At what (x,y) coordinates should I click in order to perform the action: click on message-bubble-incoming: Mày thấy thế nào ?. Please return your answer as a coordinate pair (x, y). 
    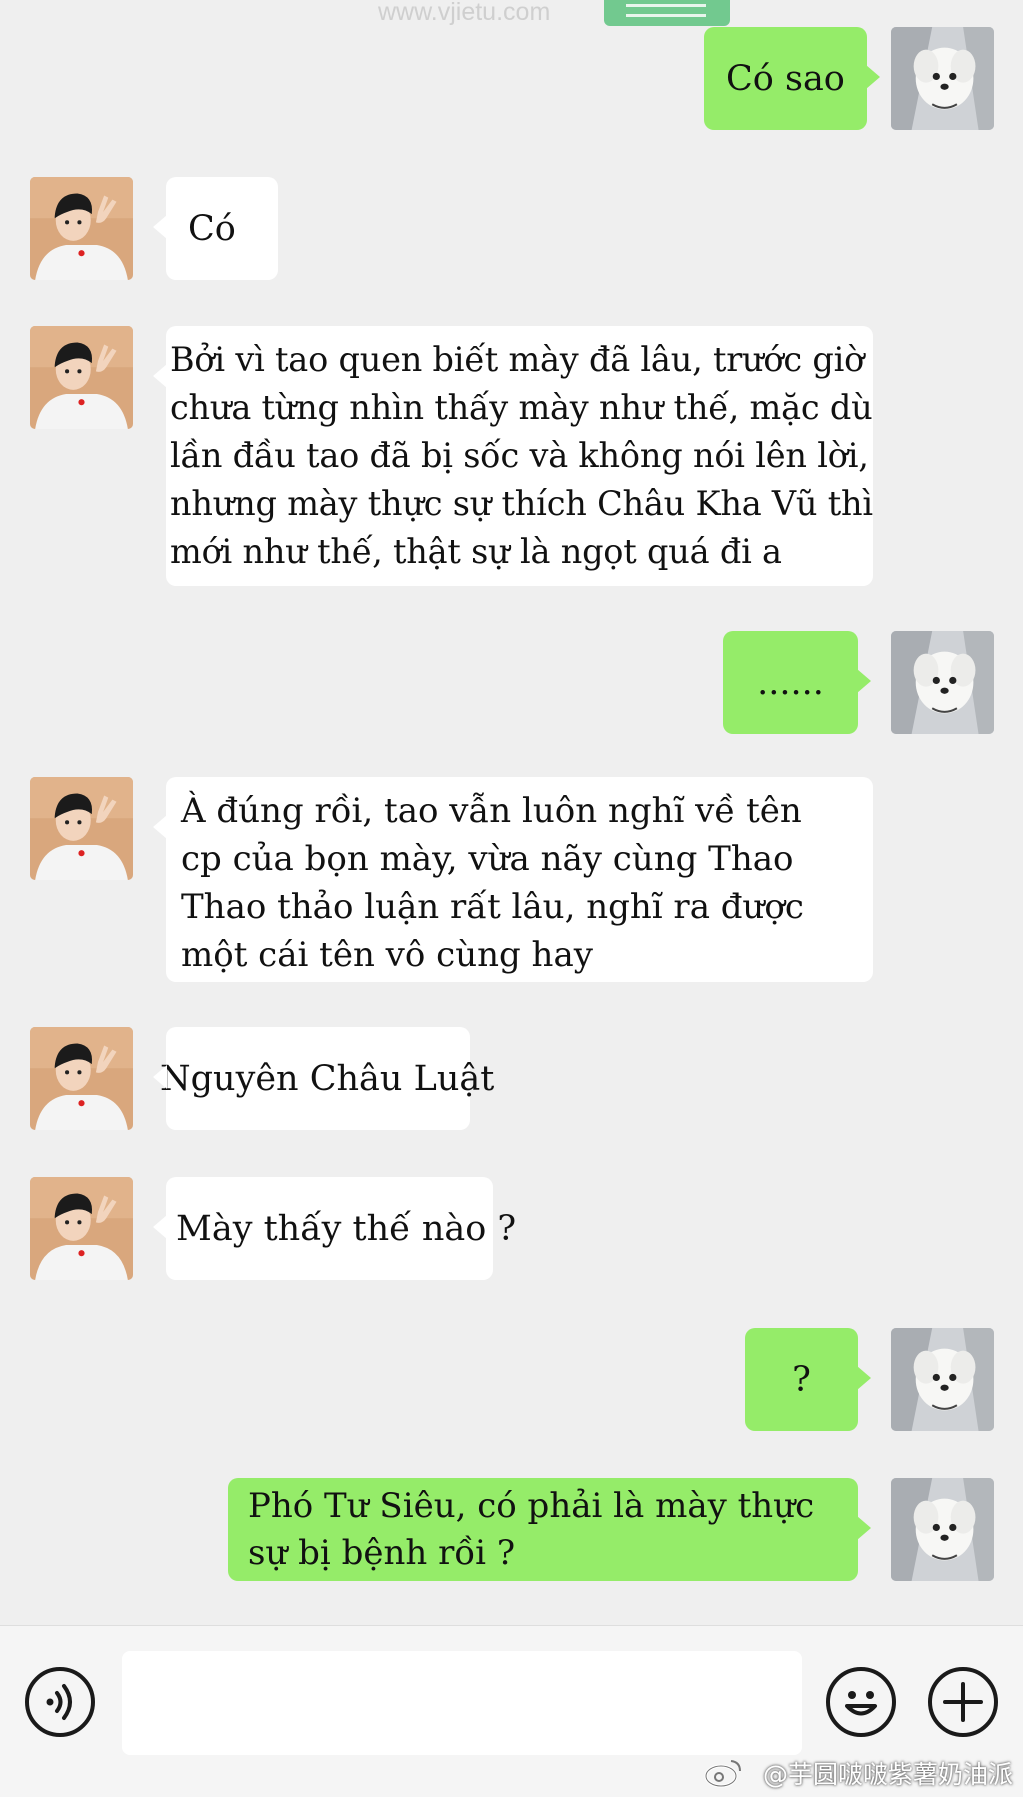
    Looking at the image, I should click on (334, 1228).